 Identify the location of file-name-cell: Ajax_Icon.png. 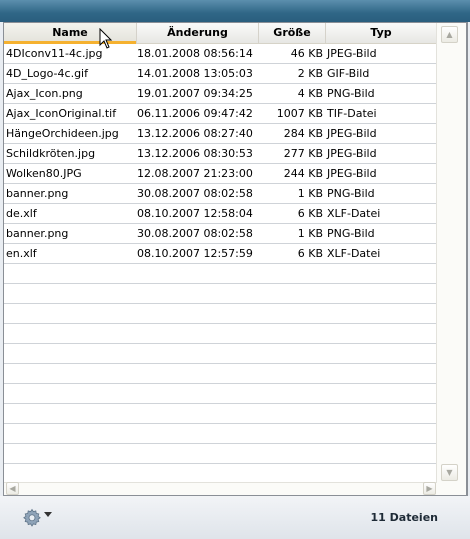
(44, 93).